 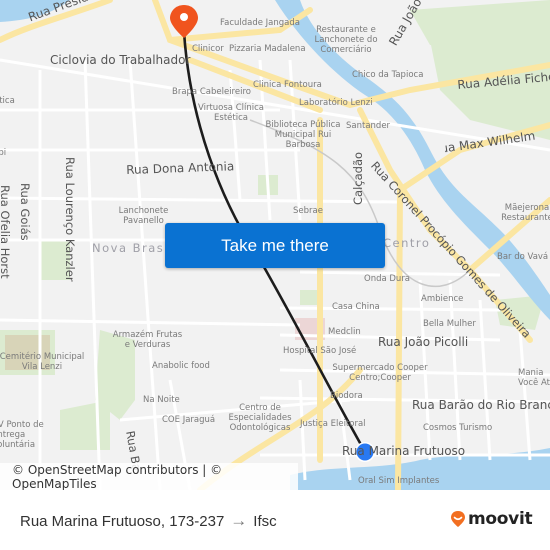 What do you see at coordinates (523, 257) in the screenshot?
I see `poi-label: Bar do Vavá` at bounding box center [523, 257].